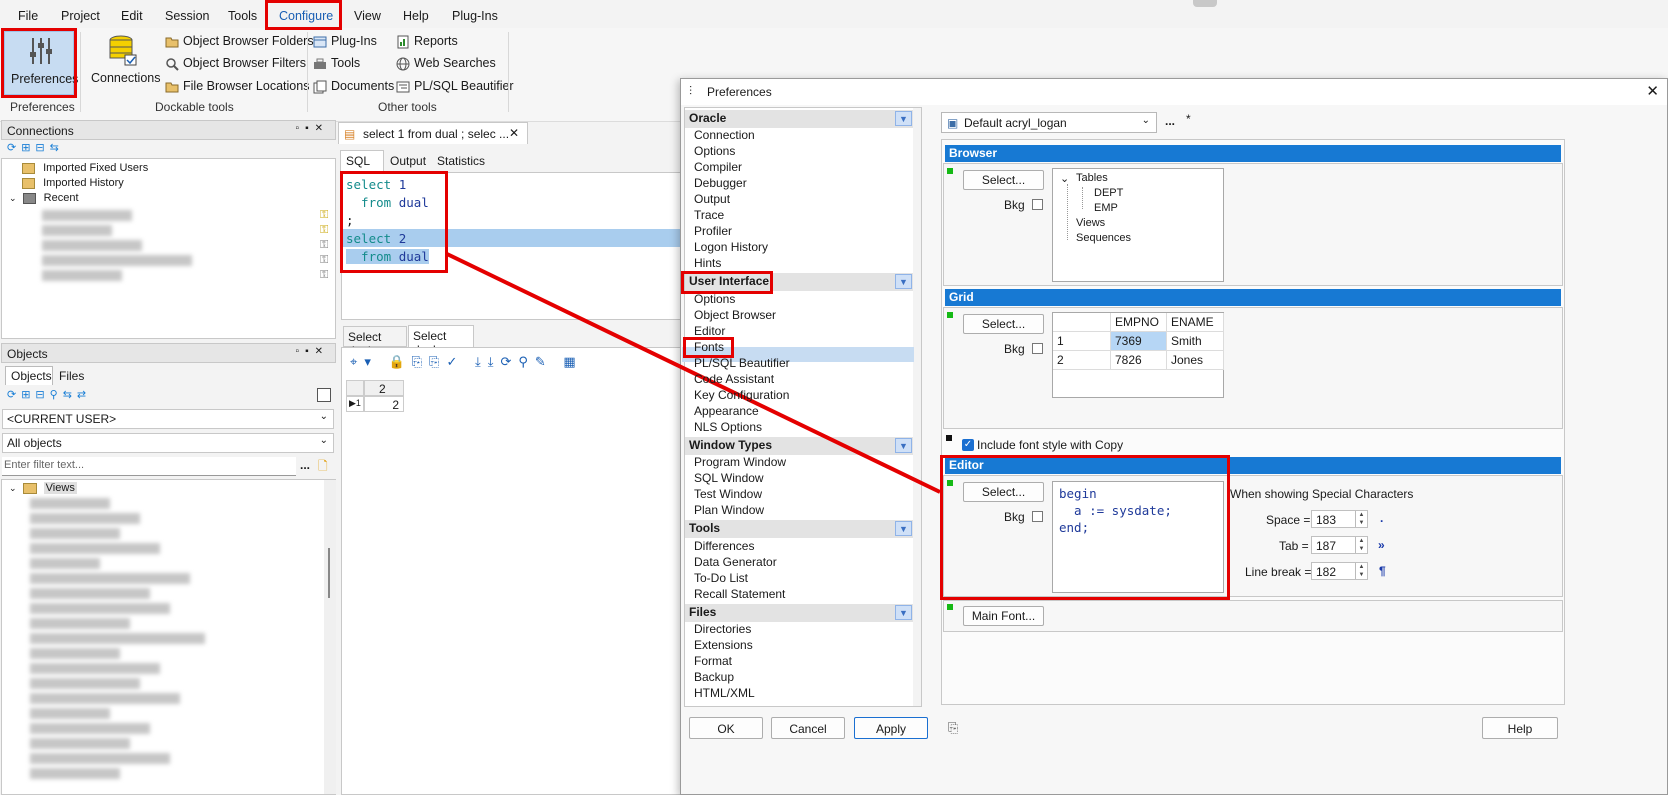 The width and height of the screenshot is (1668, 795). What do you see at coordinates (408, 161) in the screenshot?
I see `tab-output: Output` at bounding box center [408, 161].